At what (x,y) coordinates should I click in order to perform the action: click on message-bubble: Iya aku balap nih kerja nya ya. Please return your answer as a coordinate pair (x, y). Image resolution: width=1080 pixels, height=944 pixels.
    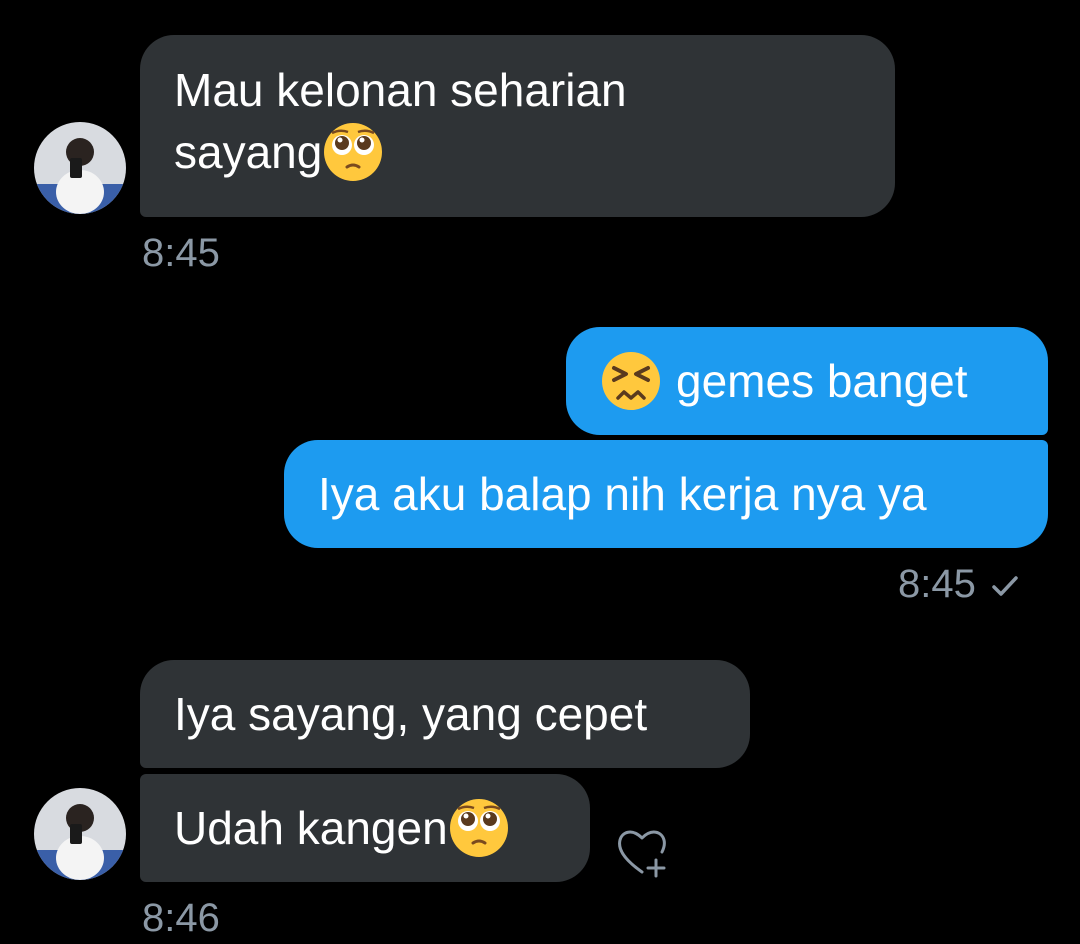
    Looking at the image, I should click on (666, 494).